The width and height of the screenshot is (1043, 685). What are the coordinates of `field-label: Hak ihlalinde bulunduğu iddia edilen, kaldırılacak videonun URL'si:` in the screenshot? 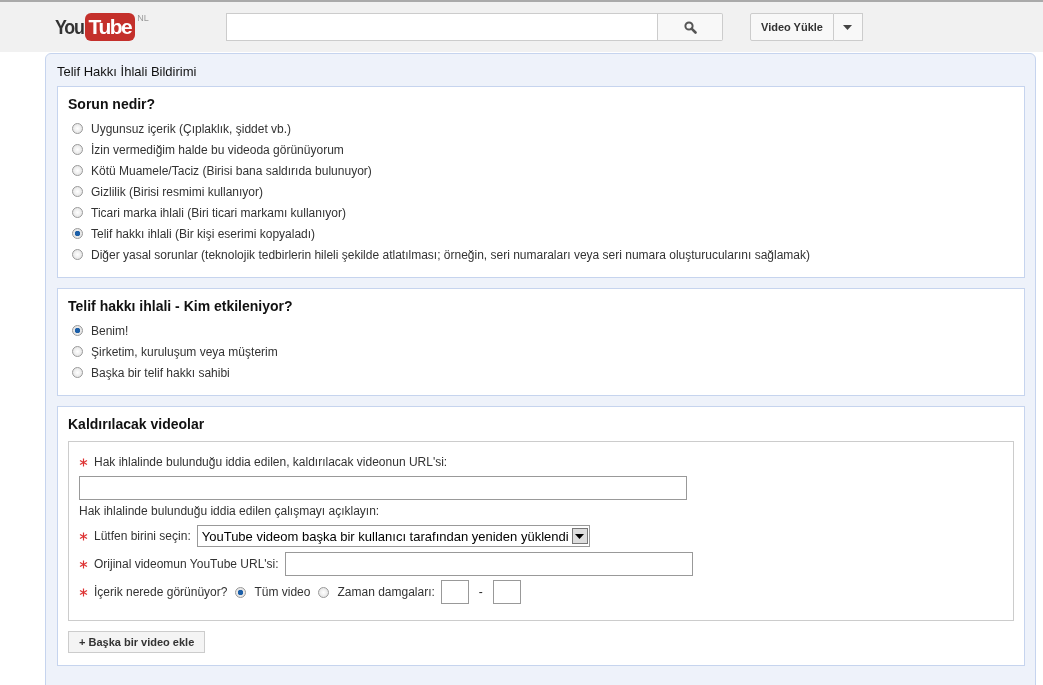 It's located at (271, 462).